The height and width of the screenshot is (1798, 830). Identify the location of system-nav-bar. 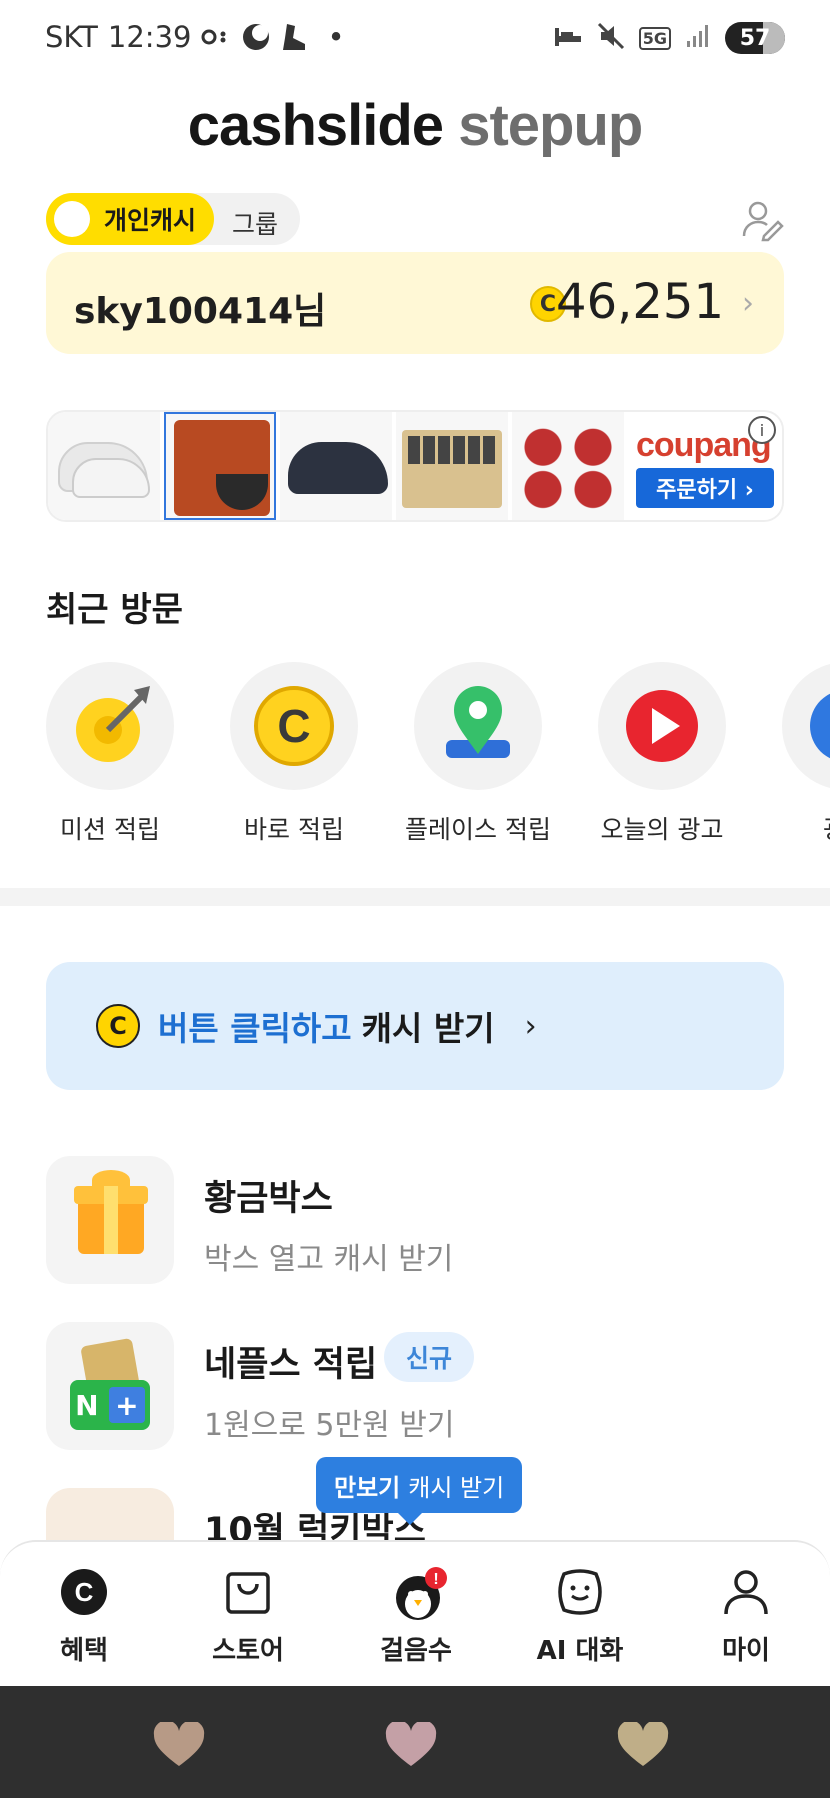
(415, 1742).